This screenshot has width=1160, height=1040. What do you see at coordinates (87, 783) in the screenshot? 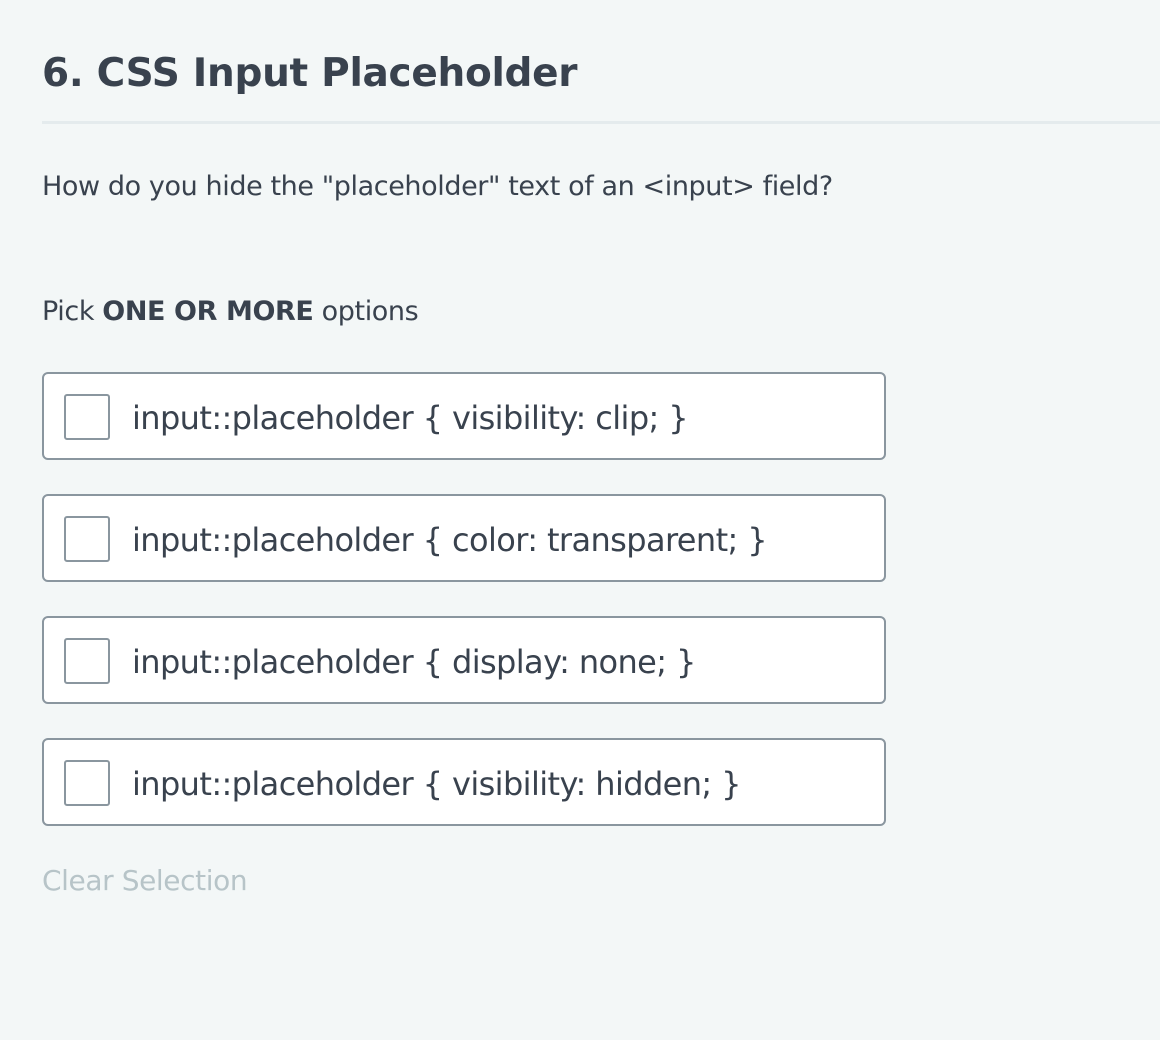
I see `option-4-checkbox` at bounding box center [87, 783].